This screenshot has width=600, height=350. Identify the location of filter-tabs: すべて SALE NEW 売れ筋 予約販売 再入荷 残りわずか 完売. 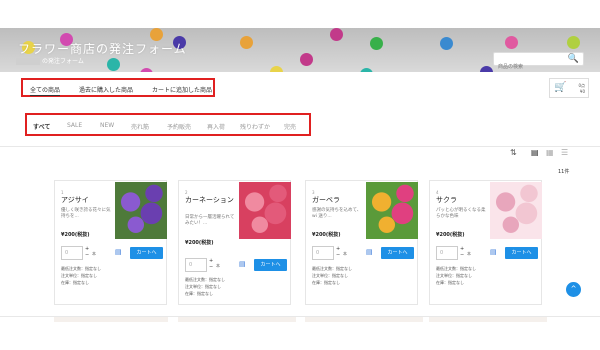
(168, 124).